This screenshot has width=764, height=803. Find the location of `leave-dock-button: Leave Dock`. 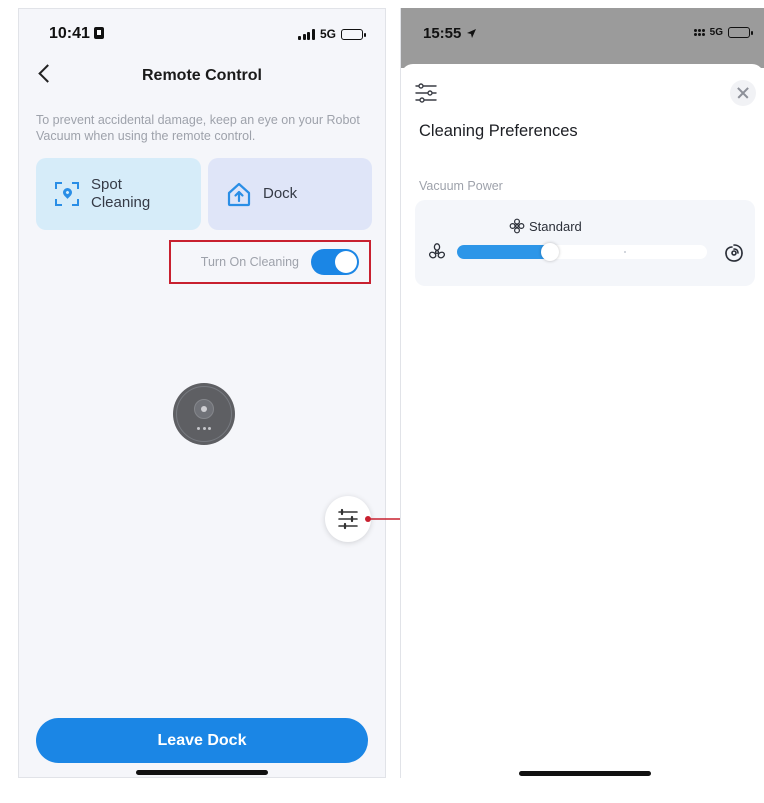

leave-dock-button: Leave Dock is located at coordinates (202, 740).